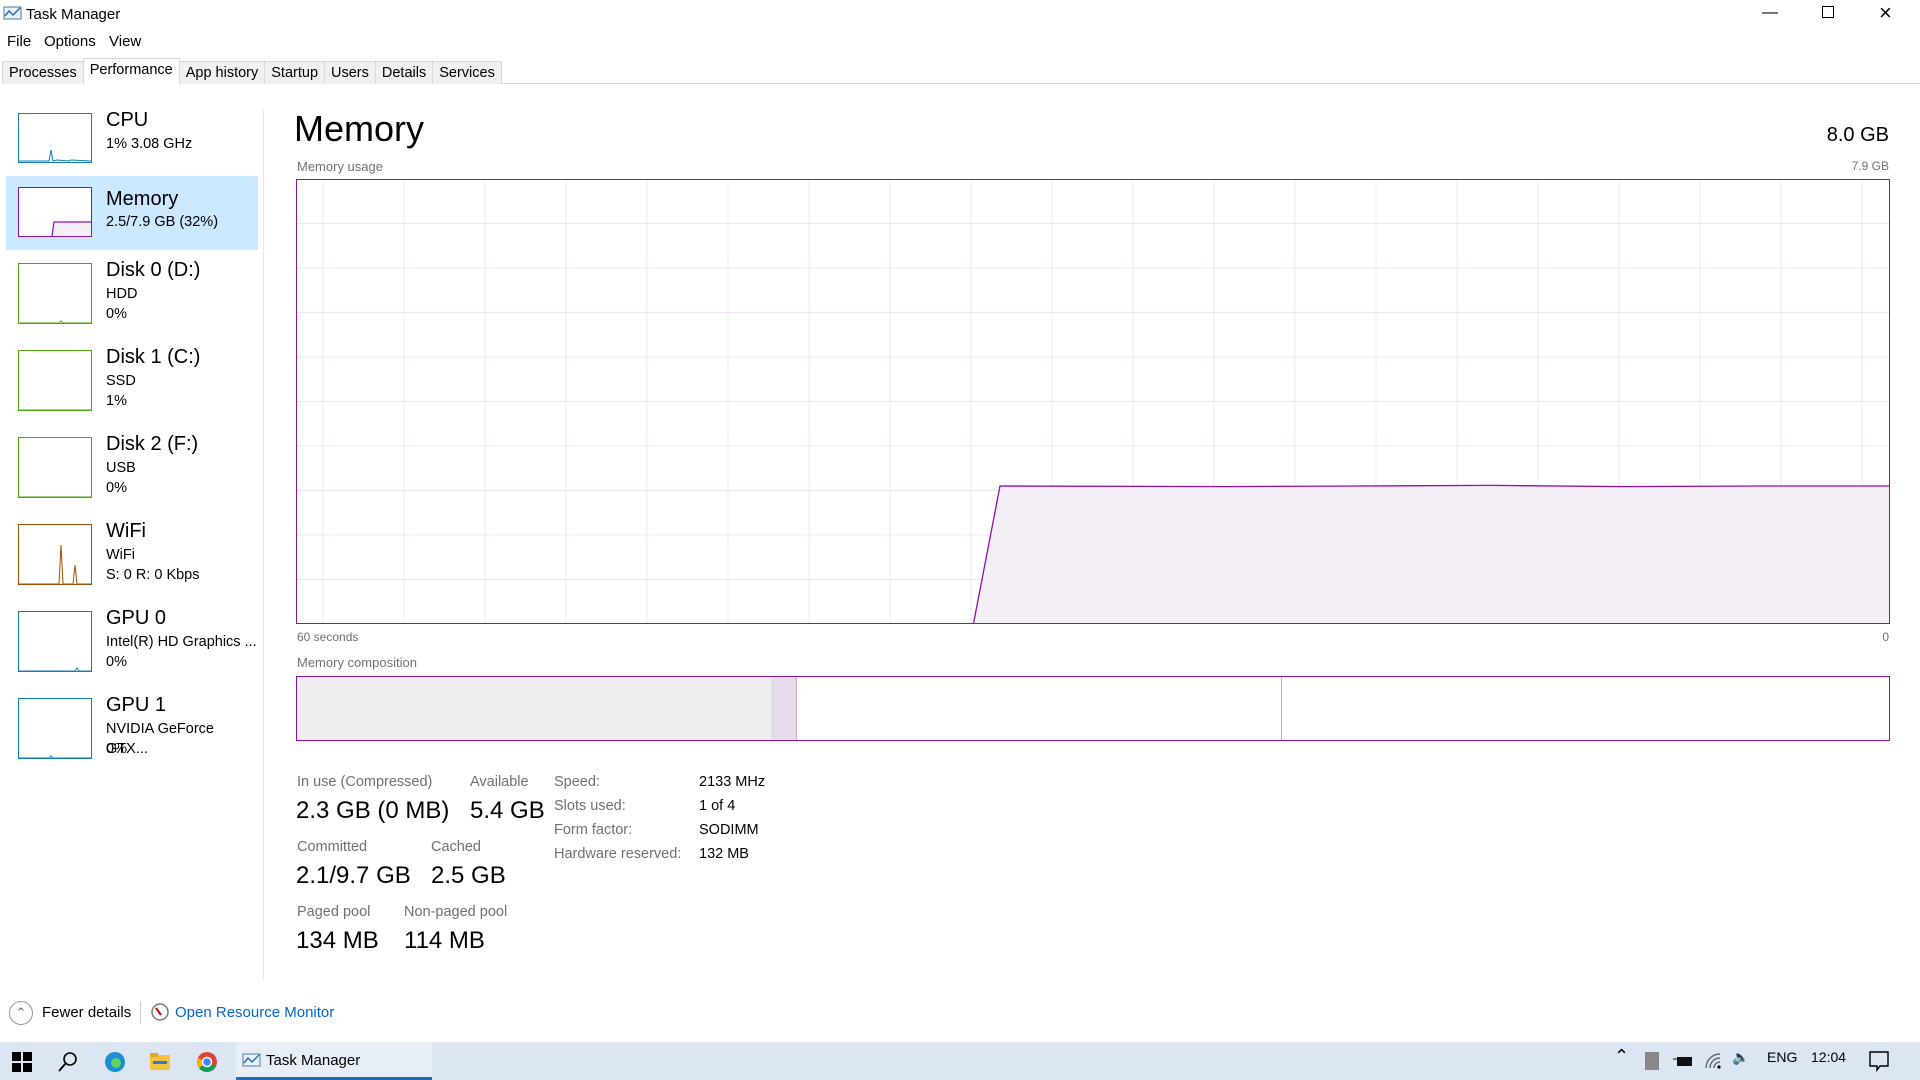 Image resolution: width=1920 pixels, height=1080 pixels. I want to click on time-axis-left: 60 seconds, so click(328, 637).